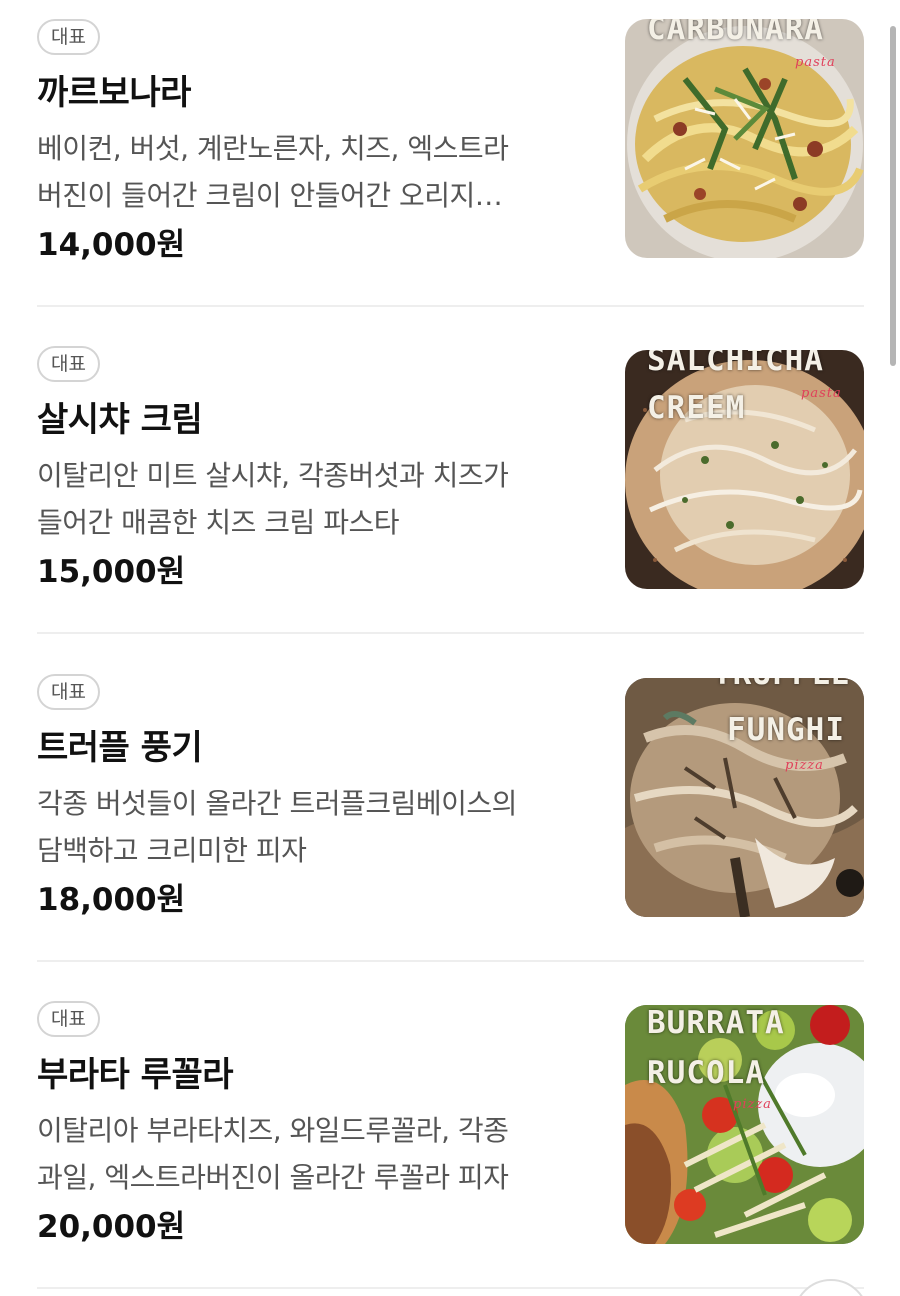 The width and height of the screenshot is (900, 1296). What do you see at coordinates (111, 572) in the screenshot?
I see `menu-item-price: 15,000원` at bounding box center [111, 572].